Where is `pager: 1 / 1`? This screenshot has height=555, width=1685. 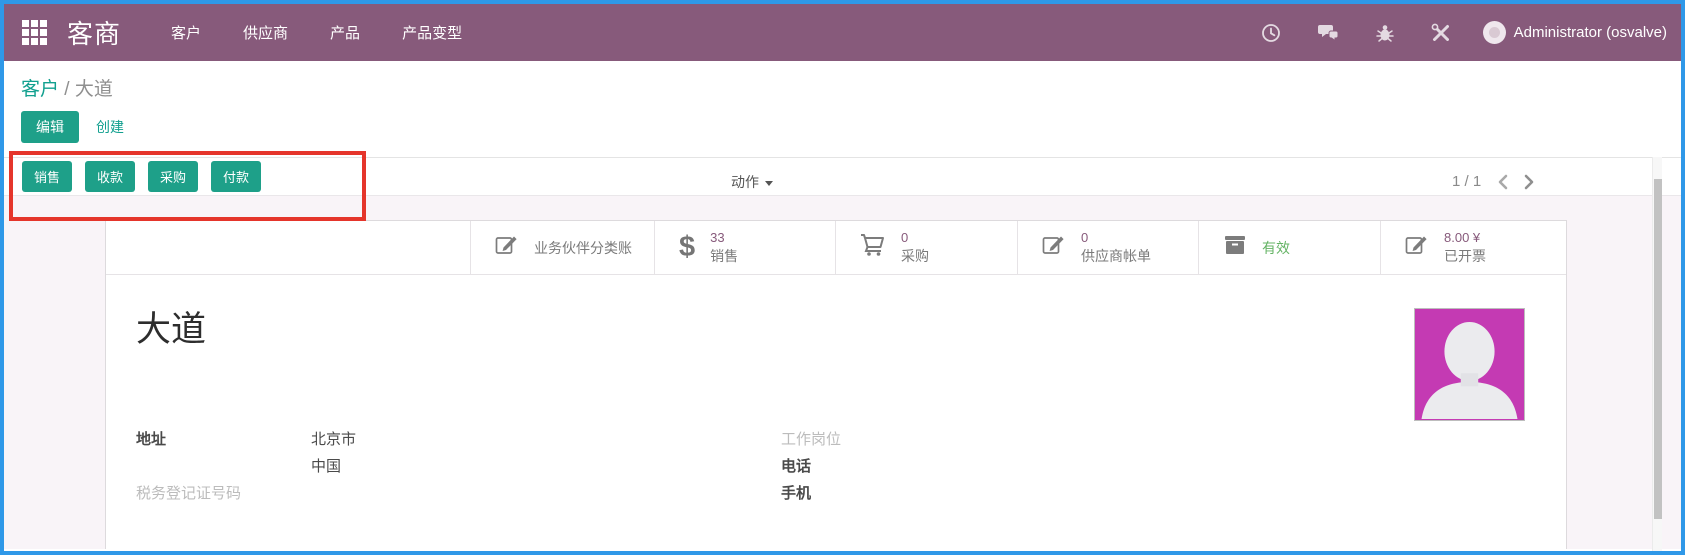
pager: 1 / 1 is located at coordinates (1493, 181).